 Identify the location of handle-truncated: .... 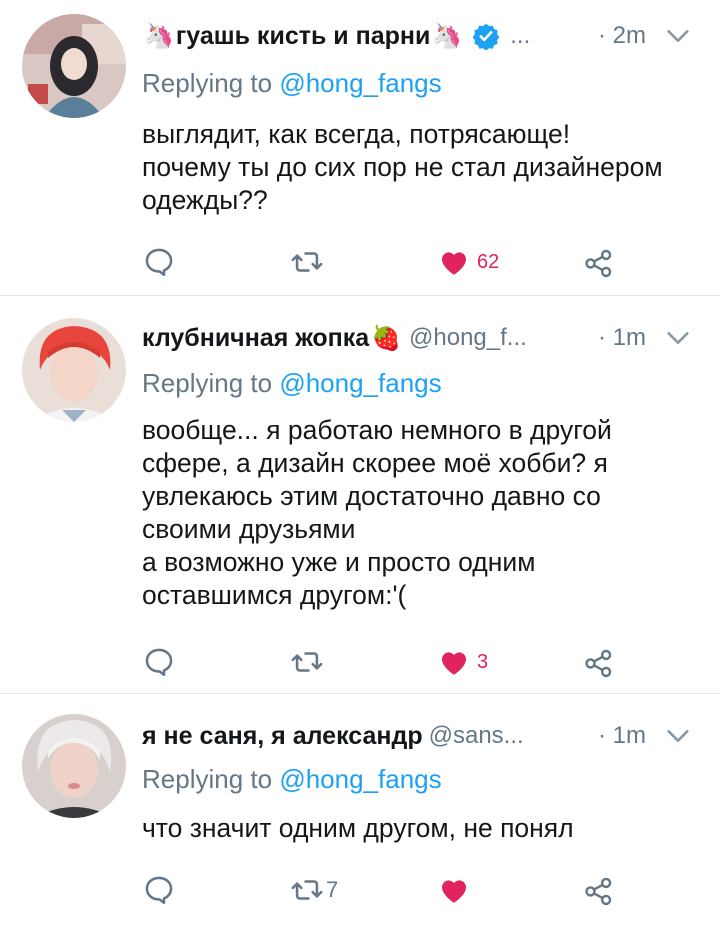
(520, 35).